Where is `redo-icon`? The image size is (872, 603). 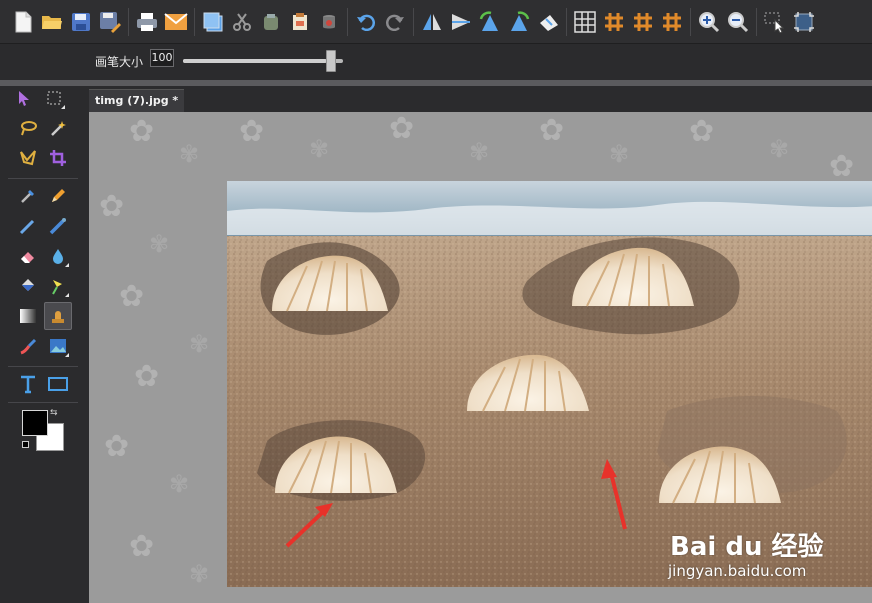 redo-icon is located at coordinates (395, 22).